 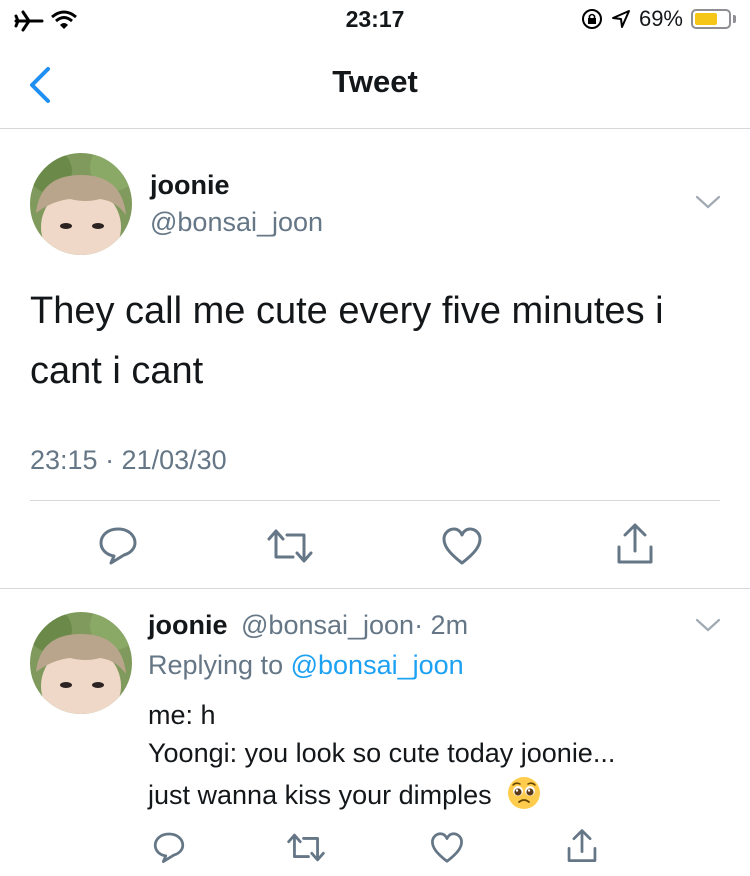 I want to click on tweet-text-line-1: They call me cute every five minutes i, so click(x=347, y=311).